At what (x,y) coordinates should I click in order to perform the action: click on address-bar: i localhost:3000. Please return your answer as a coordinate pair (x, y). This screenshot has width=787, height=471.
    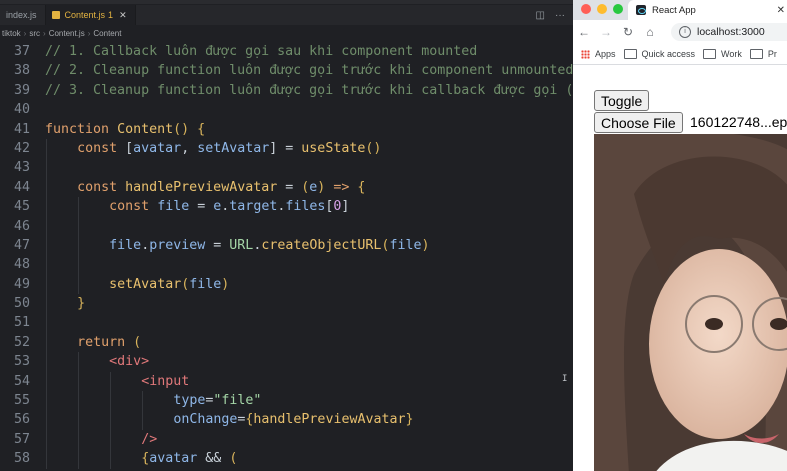
    Looking at the image, I should click on (729, 32).